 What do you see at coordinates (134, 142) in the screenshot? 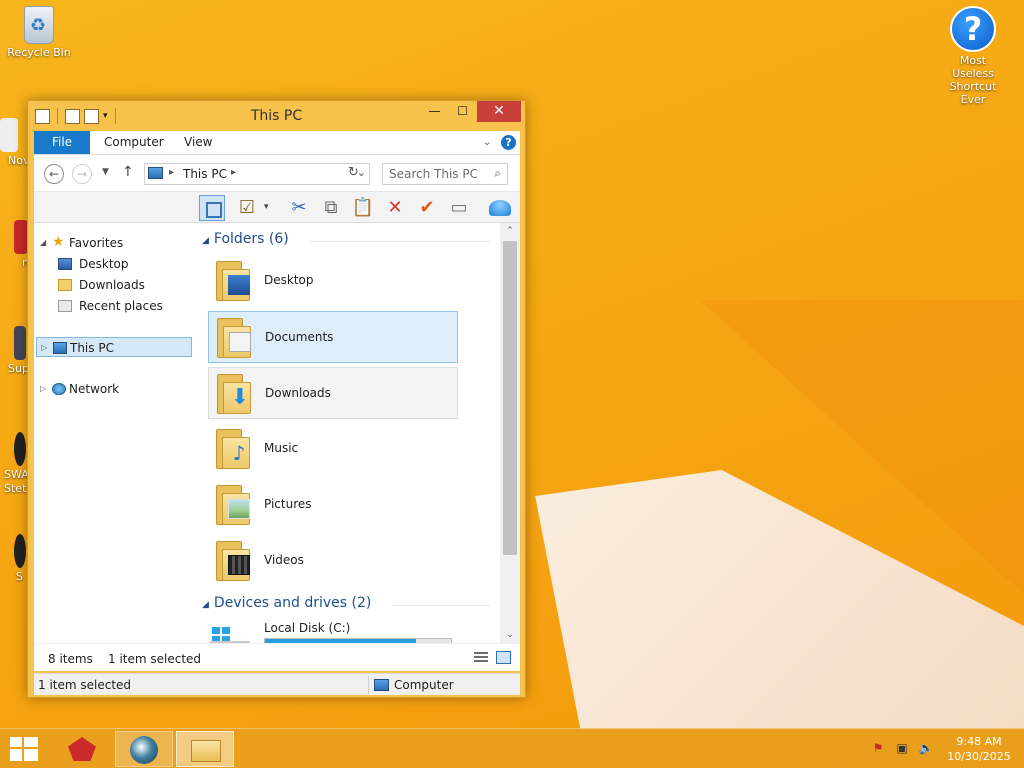
I see `tab-computer: Computer` at bounding box center [134, 142].